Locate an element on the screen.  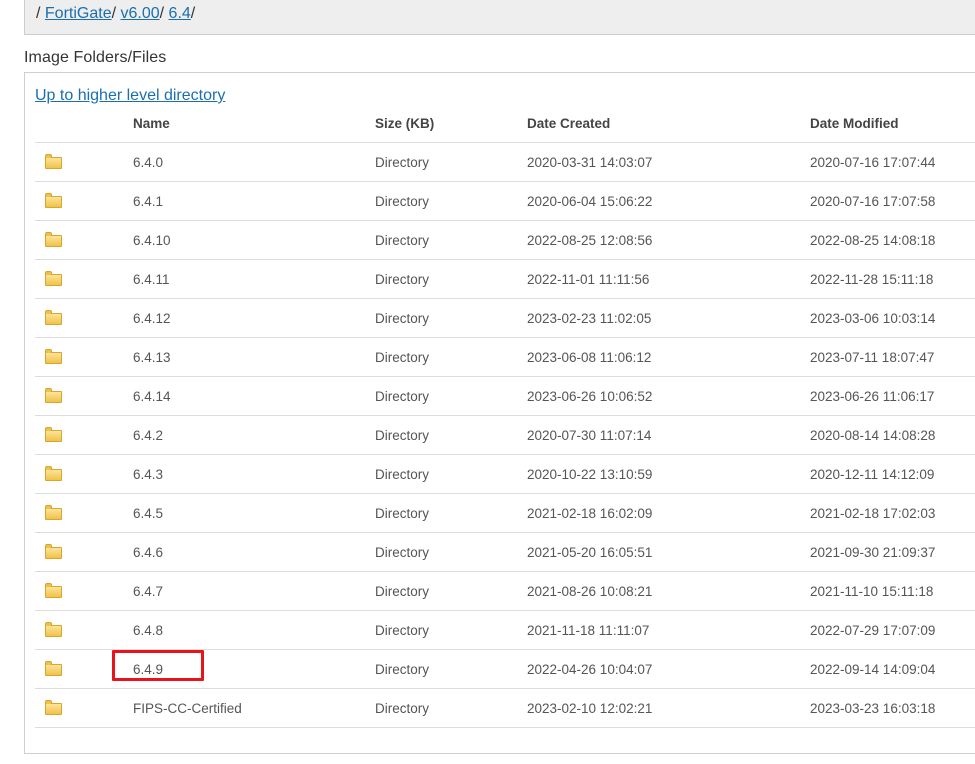
header-date-created: Date Created is located at coordinates (668, 123).